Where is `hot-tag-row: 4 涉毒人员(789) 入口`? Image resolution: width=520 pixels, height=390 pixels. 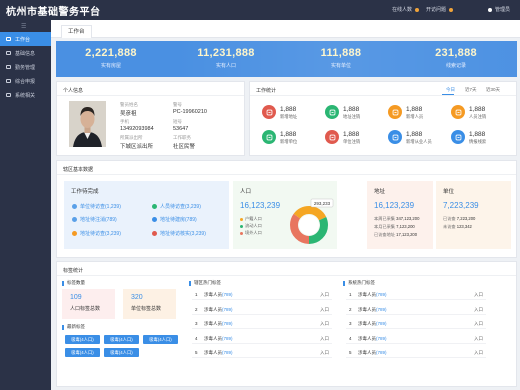
hot-tag-row: 4 涉毒人员(789) 入口 is located at coordinates (262, 339).